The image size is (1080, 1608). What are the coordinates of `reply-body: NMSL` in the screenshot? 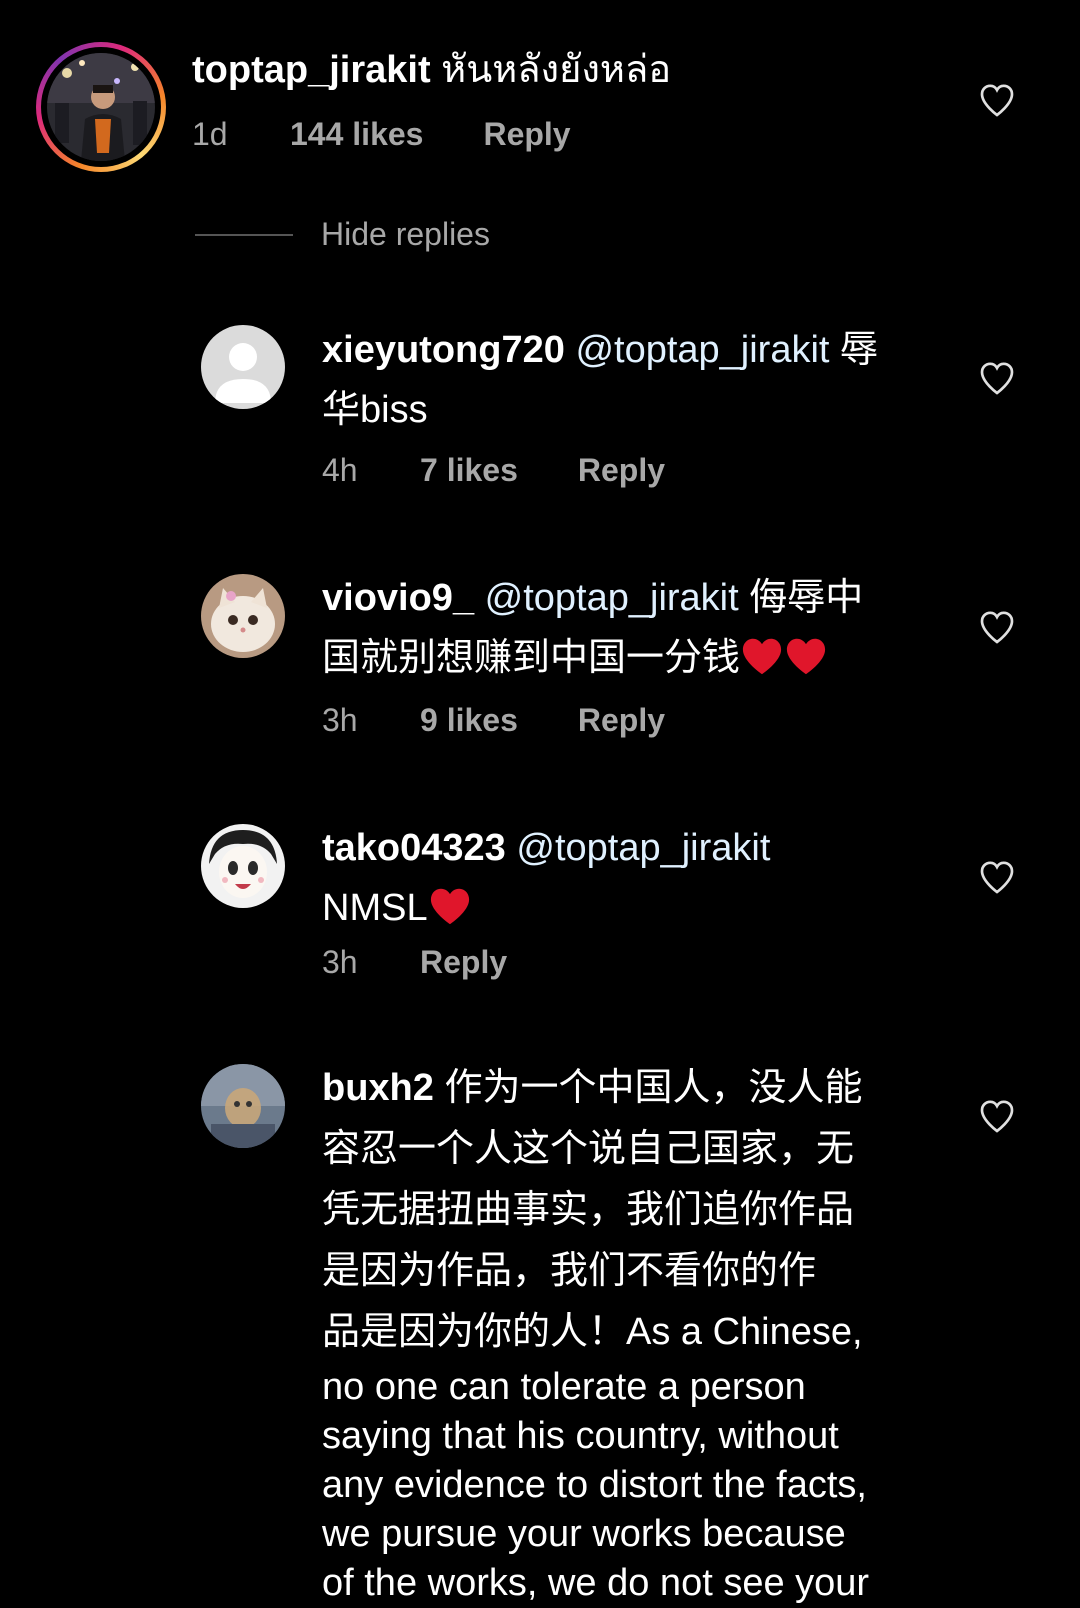 It's located at (375, 908).